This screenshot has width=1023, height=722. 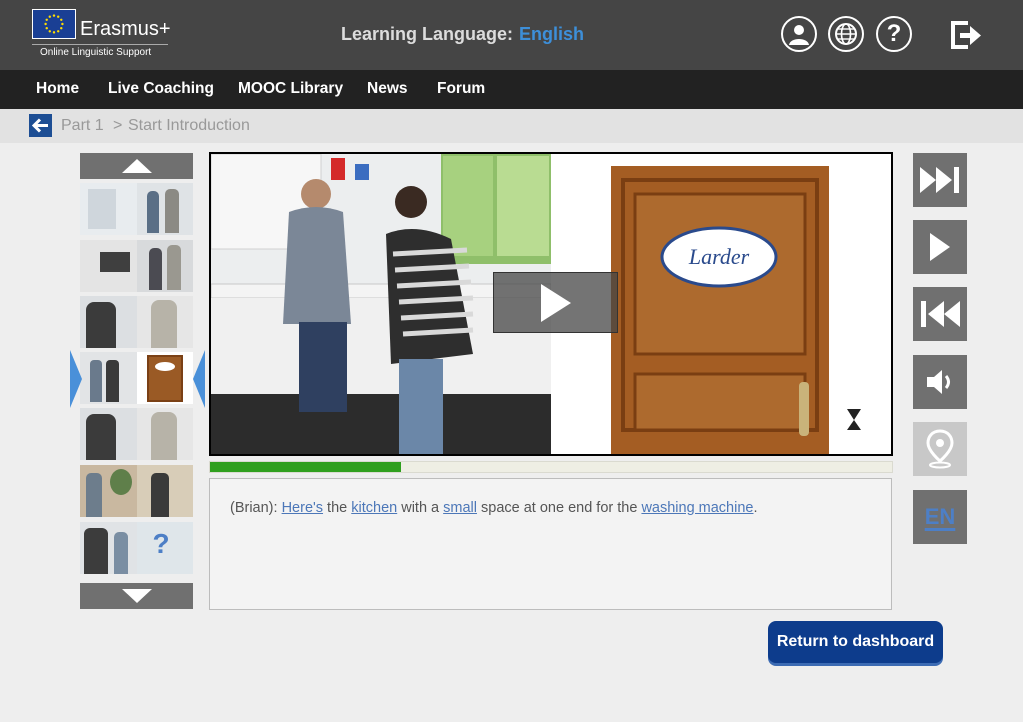 What do you see at coordinates (189, 125) in the screenshot?
I see `breadcrumb-current: Start Introduction` at bounding box center [189, 125].